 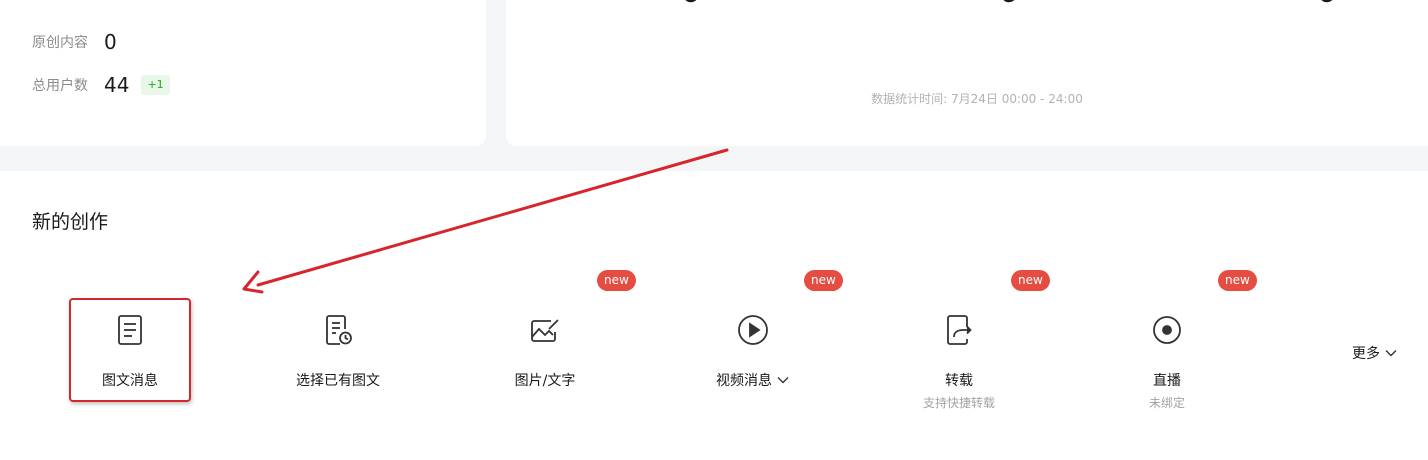 What do you see at coordinates (338, 381) in the screenshot?
I see `tile-label: 选择已有图文` at bounding box center [338, 381].